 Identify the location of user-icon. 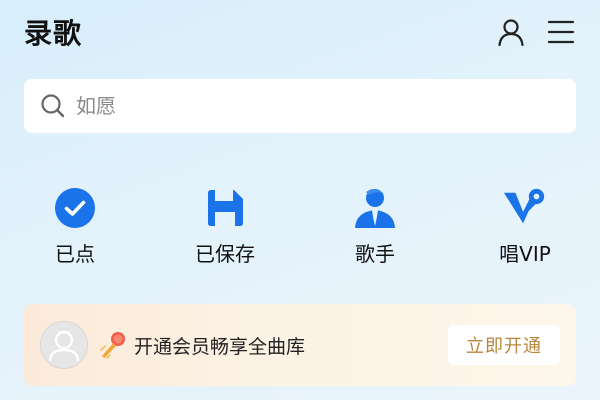
(511, 33).